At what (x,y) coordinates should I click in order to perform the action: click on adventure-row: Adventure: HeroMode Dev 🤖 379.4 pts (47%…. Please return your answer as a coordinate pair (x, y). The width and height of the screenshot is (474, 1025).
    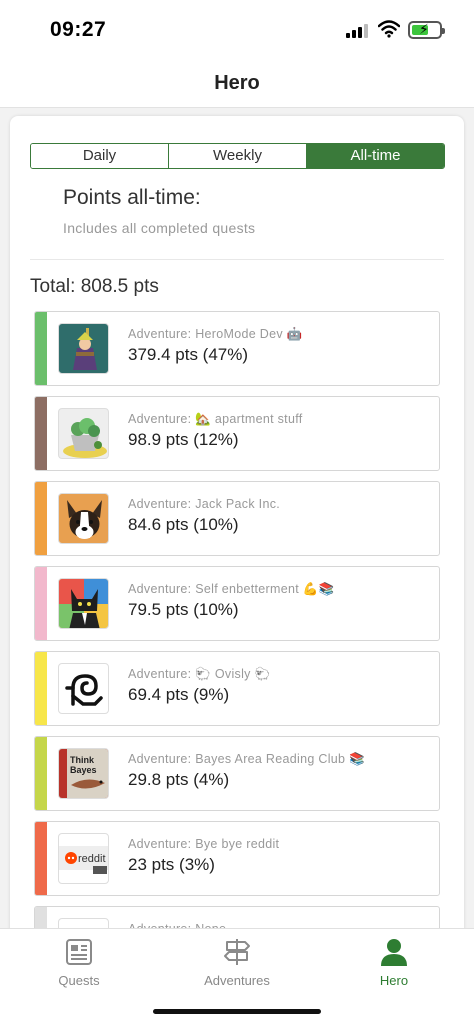
    Looking at the image, I should click on (237, 348).